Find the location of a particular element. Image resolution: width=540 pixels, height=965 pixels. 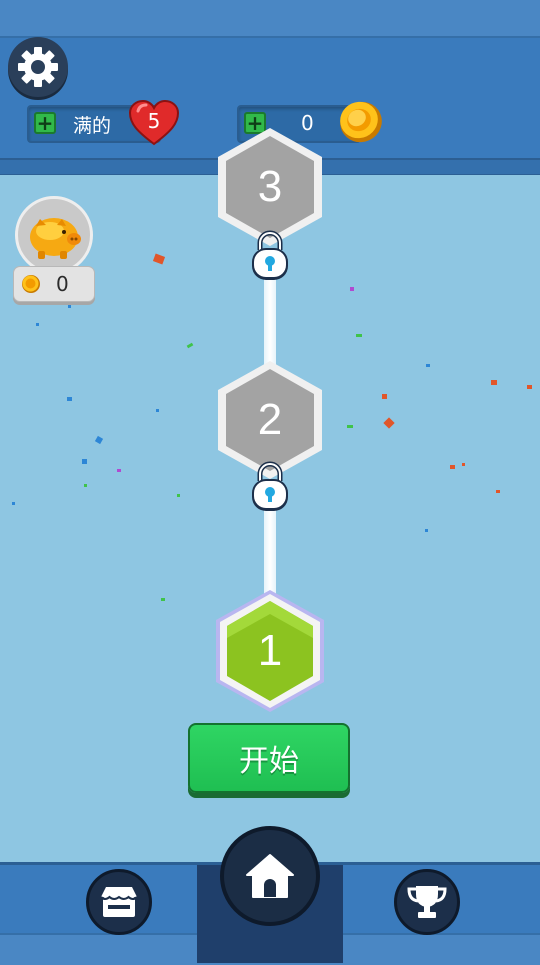

piggy-bank-button is located at coordinates (54, 235).